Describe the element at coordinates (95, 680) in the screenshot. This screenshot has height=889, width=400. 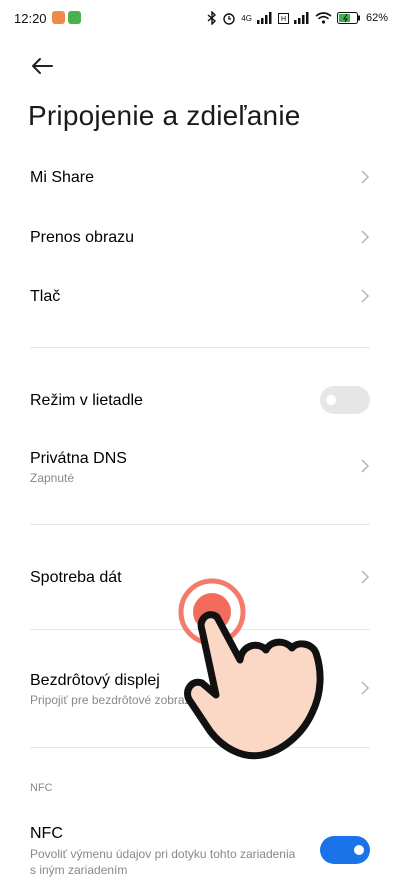
I see `settings-item-label: Bezdrôtový displej` at that location.